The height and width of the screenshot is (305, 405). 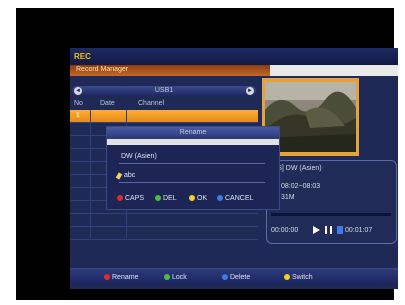 I want to click on ok-button: OK, so click(x=198, y=198).